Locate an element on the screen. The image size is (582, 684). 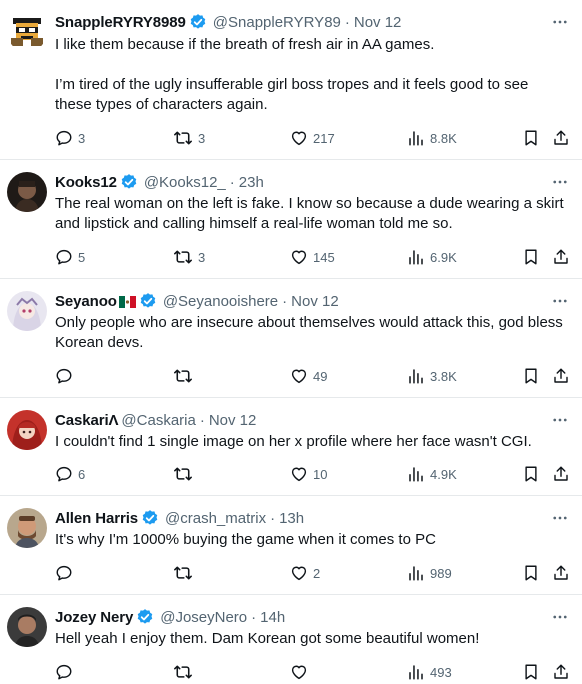
share-icon is located at coordinates (561, 257).